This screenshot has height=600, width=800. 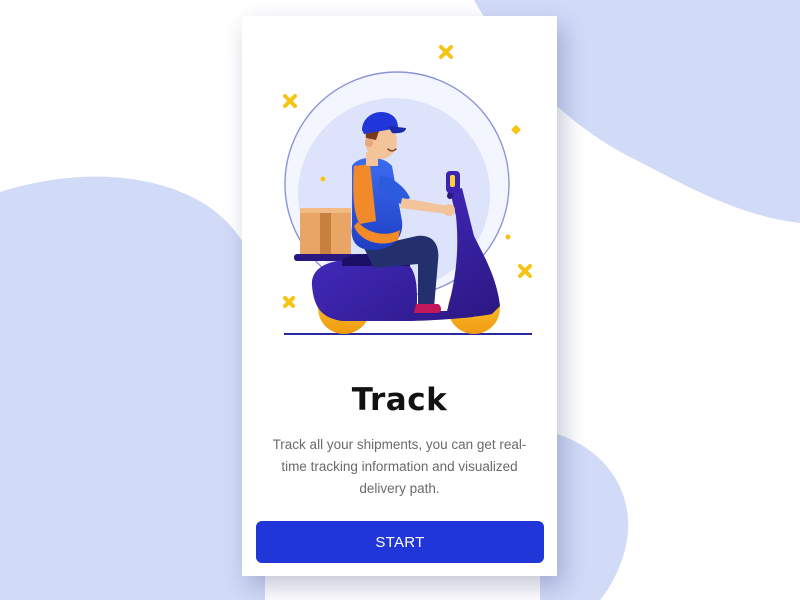 I want to click on scooter-headlight-glow, so click(x=452, y=181).